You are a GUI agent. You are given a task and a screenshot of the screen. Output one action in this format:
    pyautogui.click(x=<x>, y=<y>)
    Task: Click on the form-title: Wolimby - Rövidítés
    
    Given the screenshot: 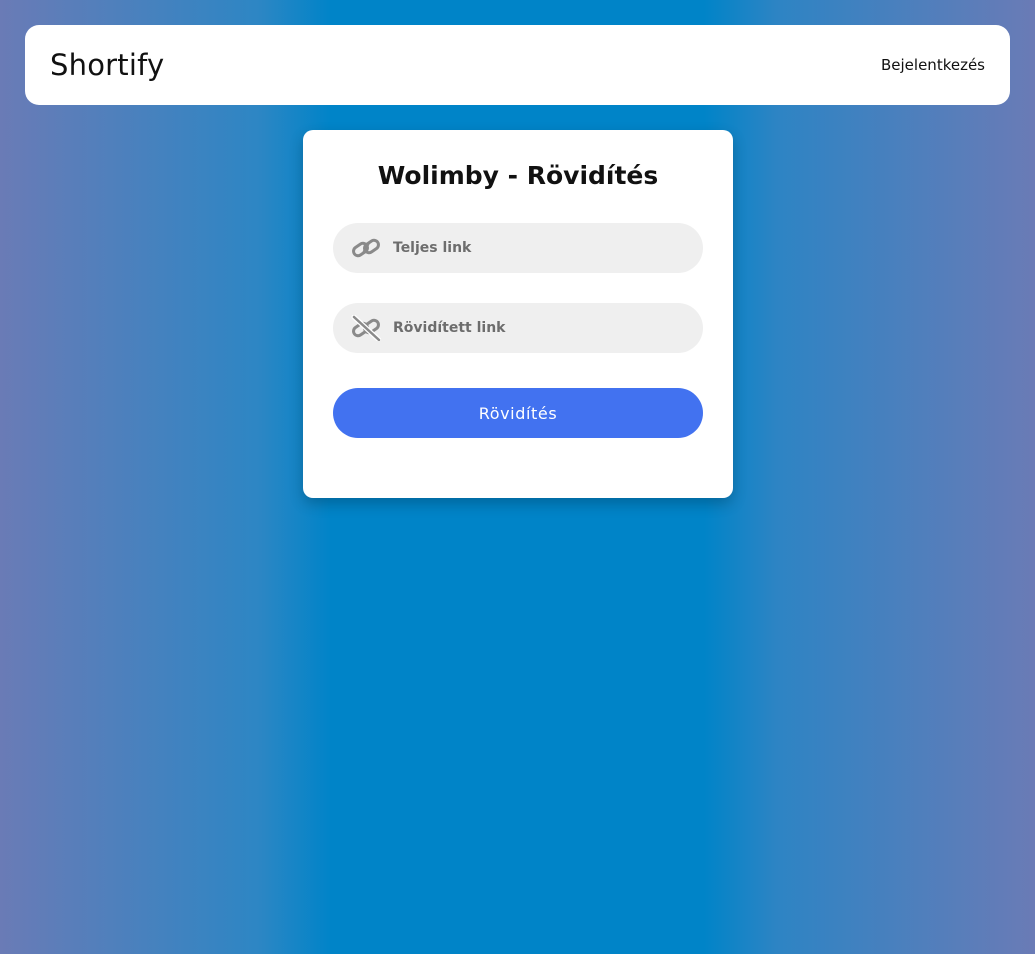 What is the action you would take?
    pyautogui.click(x=518, y=175)
    